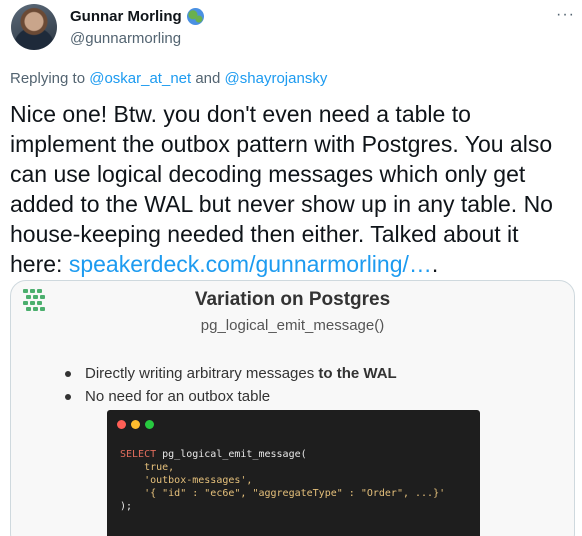 This screenshot has width=582, height=536. What do you see at coordinates (208, 78) in the screenshot?
I see `replying-conjunction: and` at bounding box center [208, 78].